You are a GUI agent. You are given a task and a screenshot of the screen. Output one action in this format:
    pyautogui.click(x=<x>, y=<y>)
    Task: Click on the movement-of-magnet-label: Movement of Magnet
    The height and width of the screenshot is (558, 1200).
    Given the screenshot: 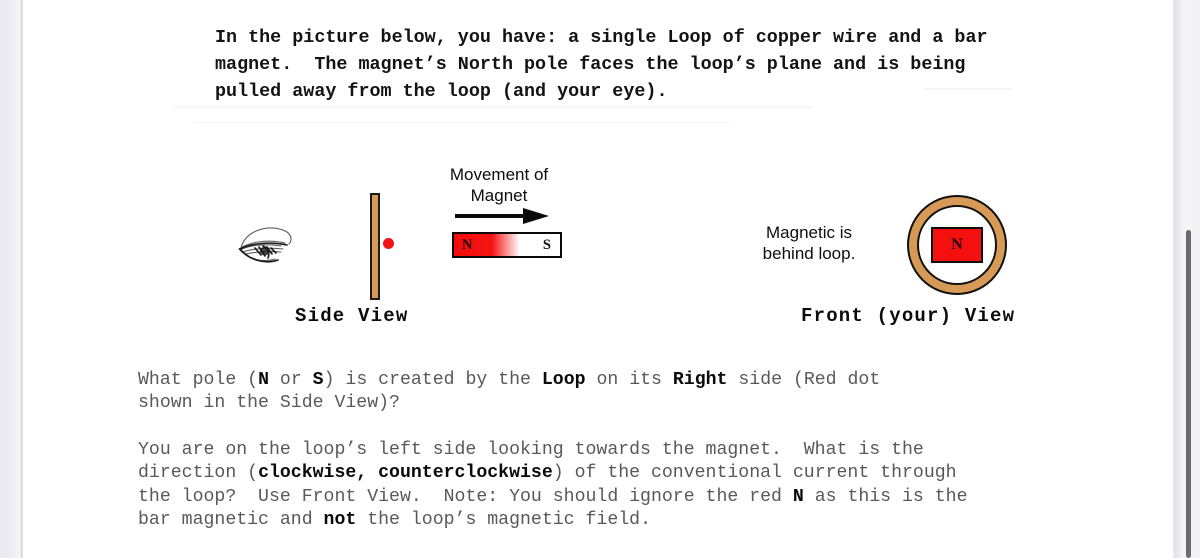 What is the action you would take?
    pyautogui.click(x=499, y=185)
    